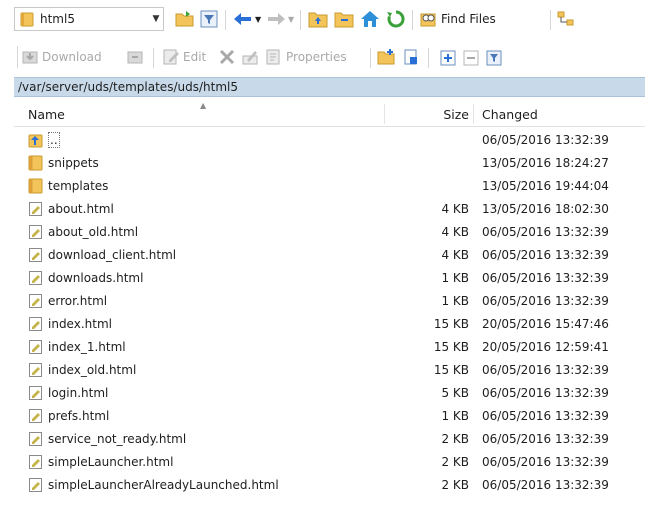  What do you see at coordinates (455, 484) in the screenshot?
I see `file-size: 2 KB` at bounding box center [455, 484].